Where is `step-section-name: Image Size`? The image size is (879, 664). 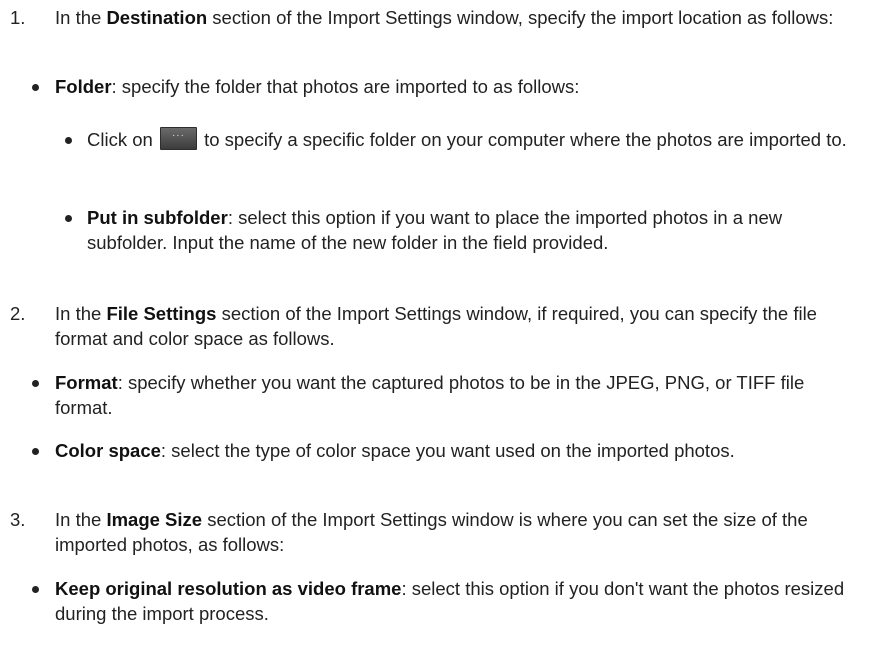 step-section-name: Image Size is located at coordinates (154, 519).